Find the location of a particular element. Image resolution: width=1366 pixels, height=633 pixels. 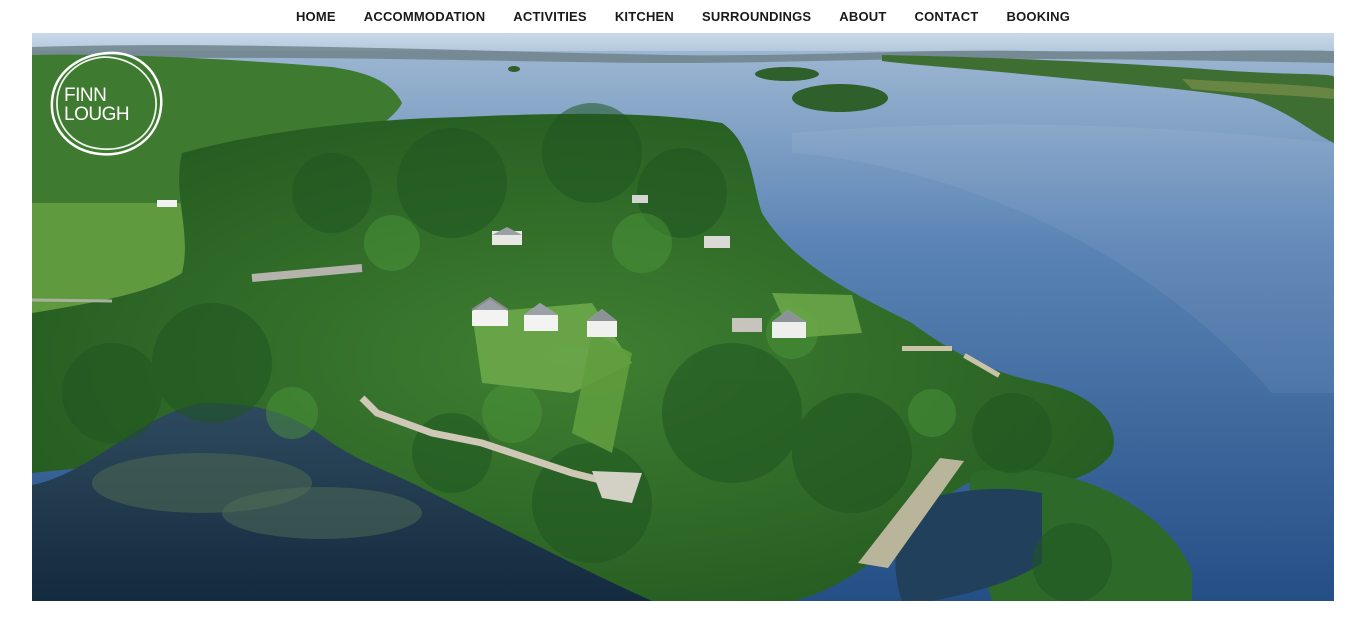

logo-text: FINN LOUGH is located at coordinates (97, 105).